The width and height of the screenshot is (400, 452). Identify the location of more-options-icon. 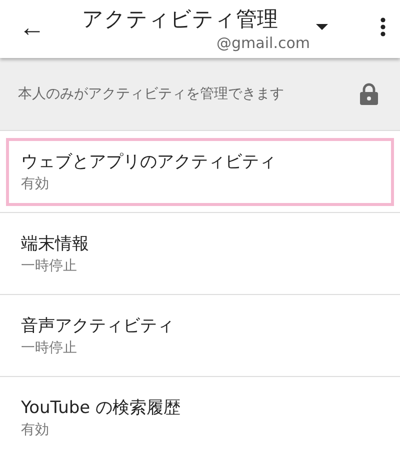
(383, 27).